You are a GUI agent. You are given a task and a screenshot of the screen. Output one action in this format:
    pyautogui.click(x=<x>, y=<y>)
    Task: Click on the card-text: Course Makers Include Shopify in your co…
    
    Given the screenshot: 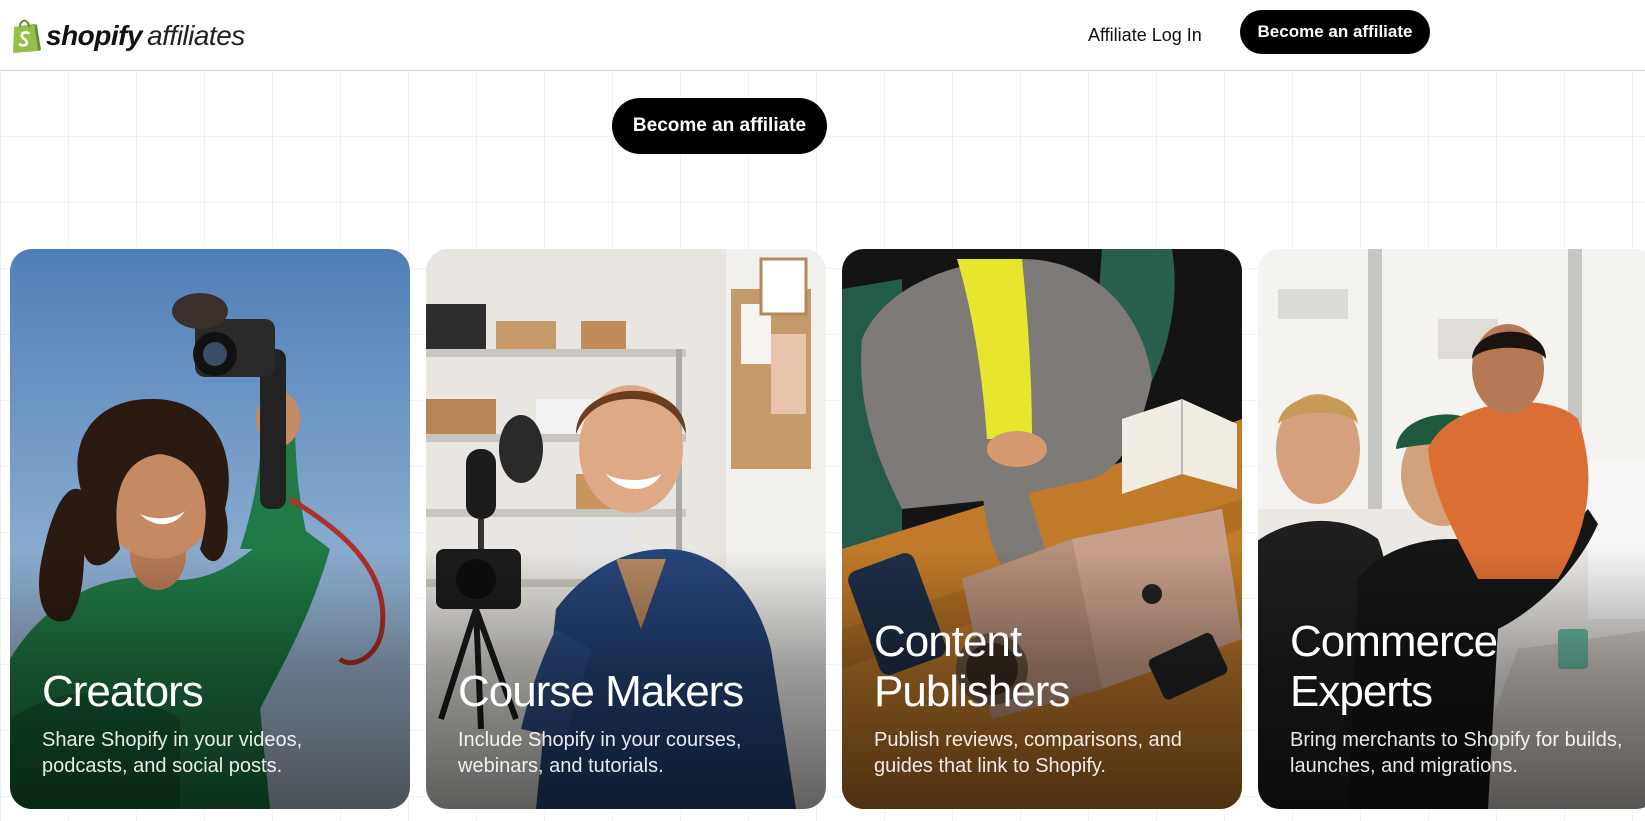 What is the action you would take?
    pyautogui.click(x=632, y=723)
    